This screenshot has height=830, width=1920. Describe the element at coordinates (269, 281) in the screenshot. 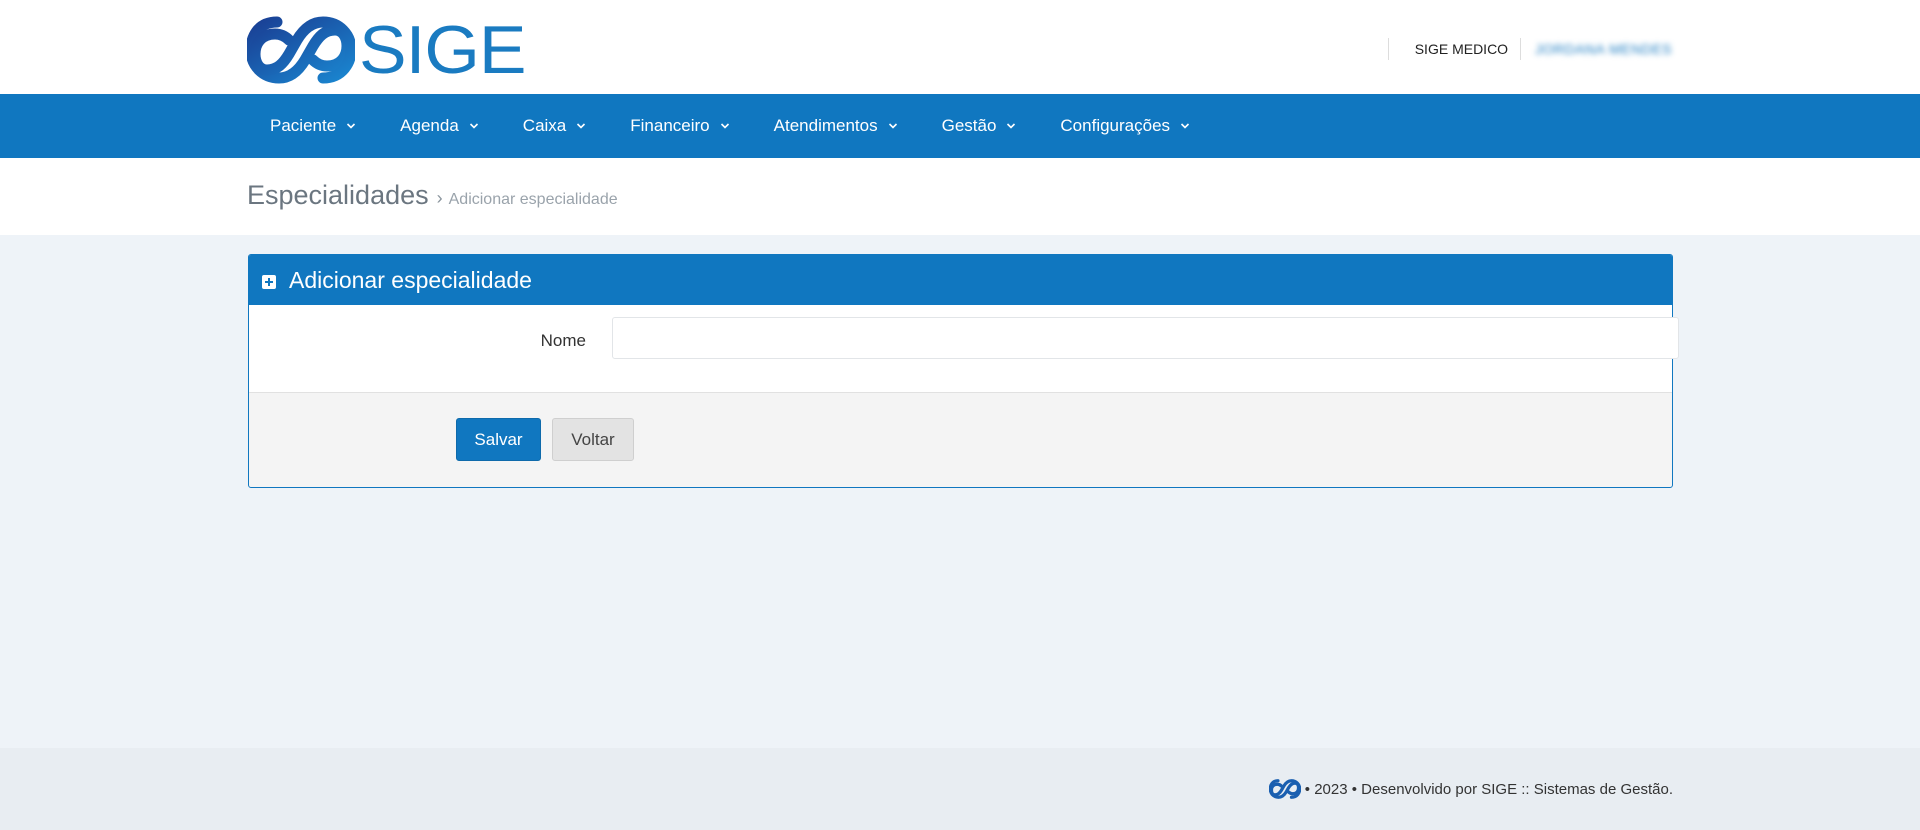

I see `plus-square-icon` at that location.